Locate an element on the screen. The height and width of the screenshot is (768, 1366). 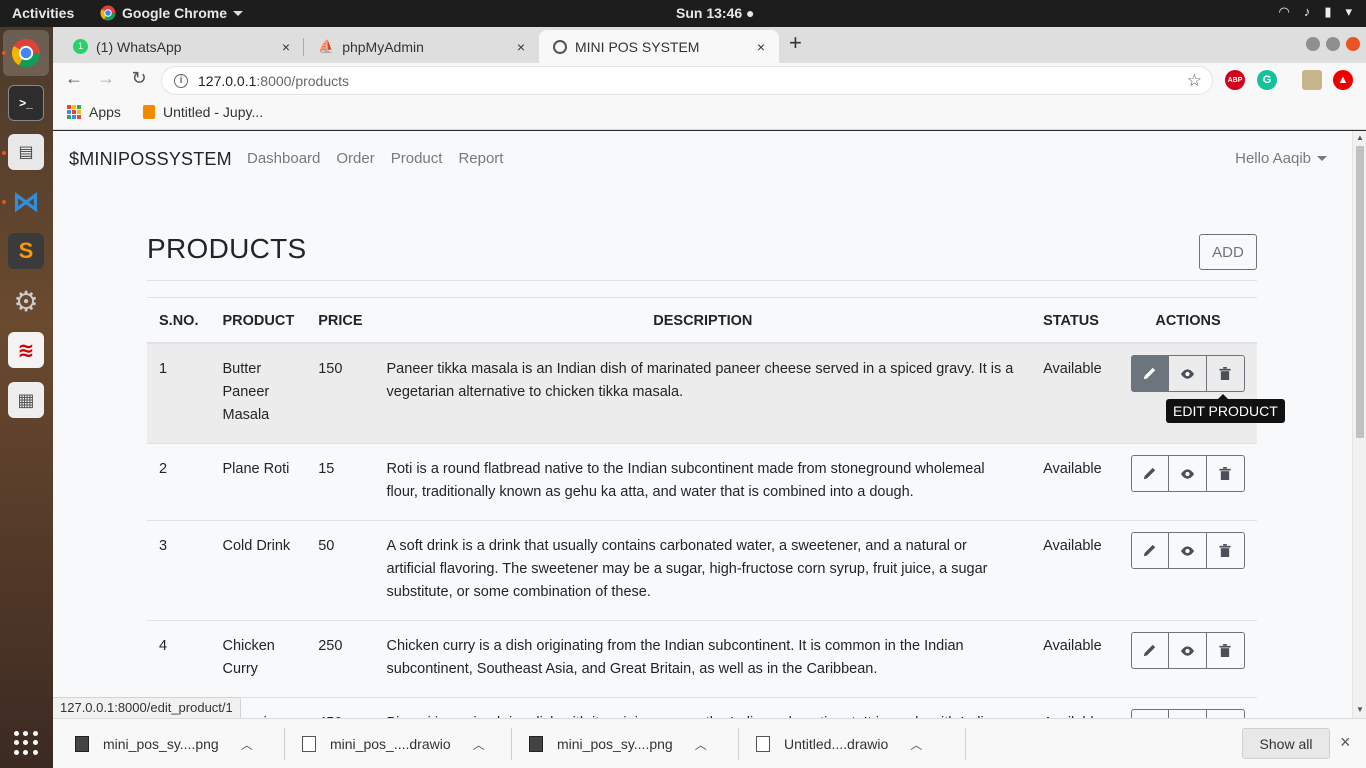
battery-icon: ▮ is located at coordinates (1328, 11).